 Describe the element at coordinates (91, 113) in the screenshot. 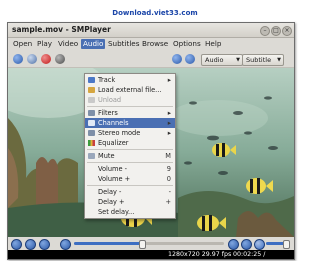

I see `filters-icon` at that location.